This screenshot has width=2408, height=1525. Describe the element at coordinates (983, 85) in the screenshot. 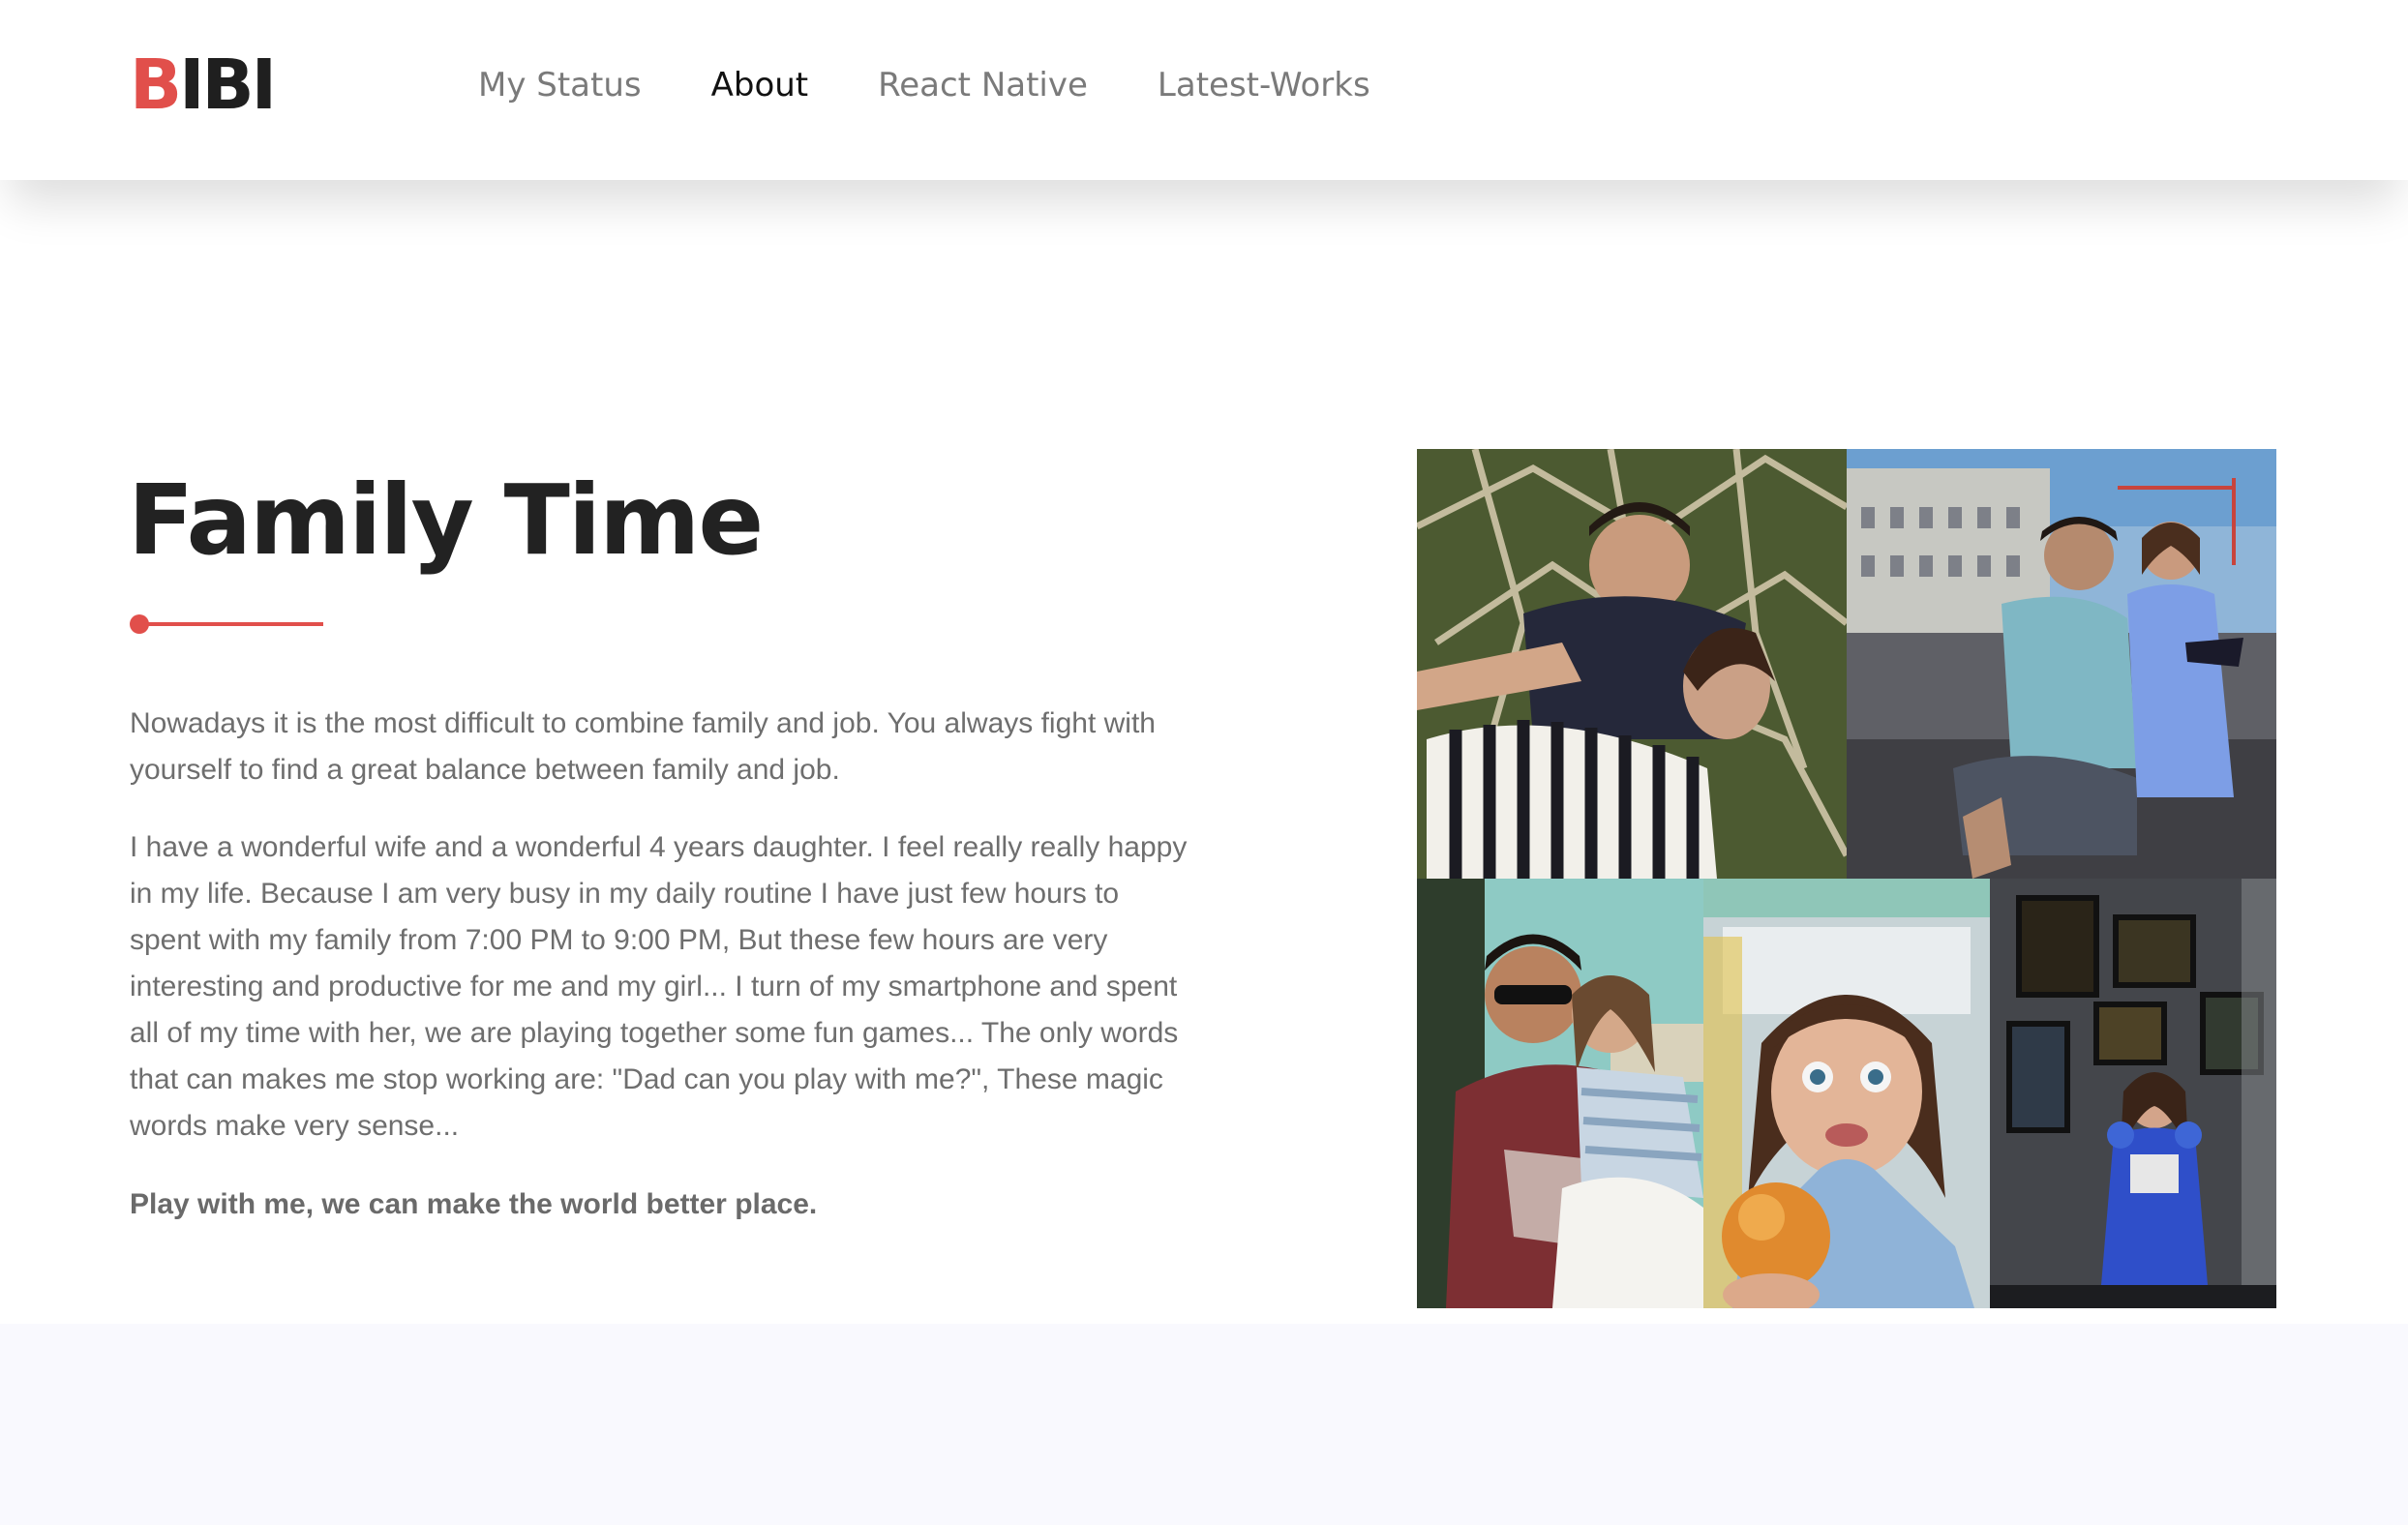

I see `nav-item-react-native: React Native` at that location.